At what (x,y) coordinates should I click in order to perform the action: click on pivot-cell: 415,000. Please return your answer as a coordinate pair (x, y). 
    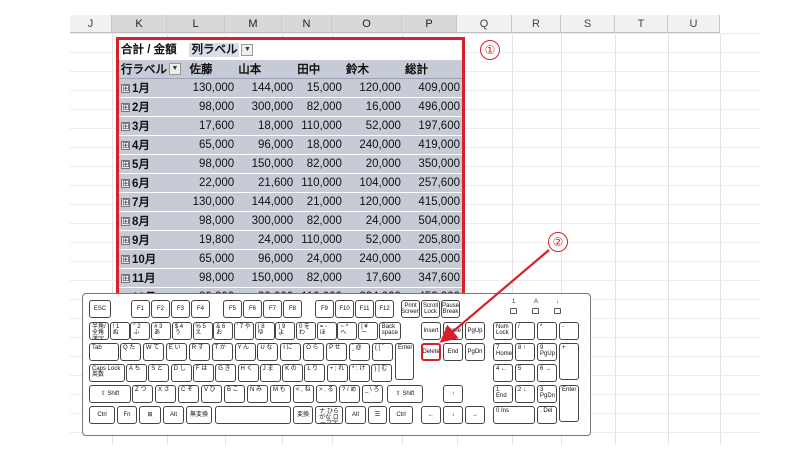
    Looking at the image, I should click on (432, 202).